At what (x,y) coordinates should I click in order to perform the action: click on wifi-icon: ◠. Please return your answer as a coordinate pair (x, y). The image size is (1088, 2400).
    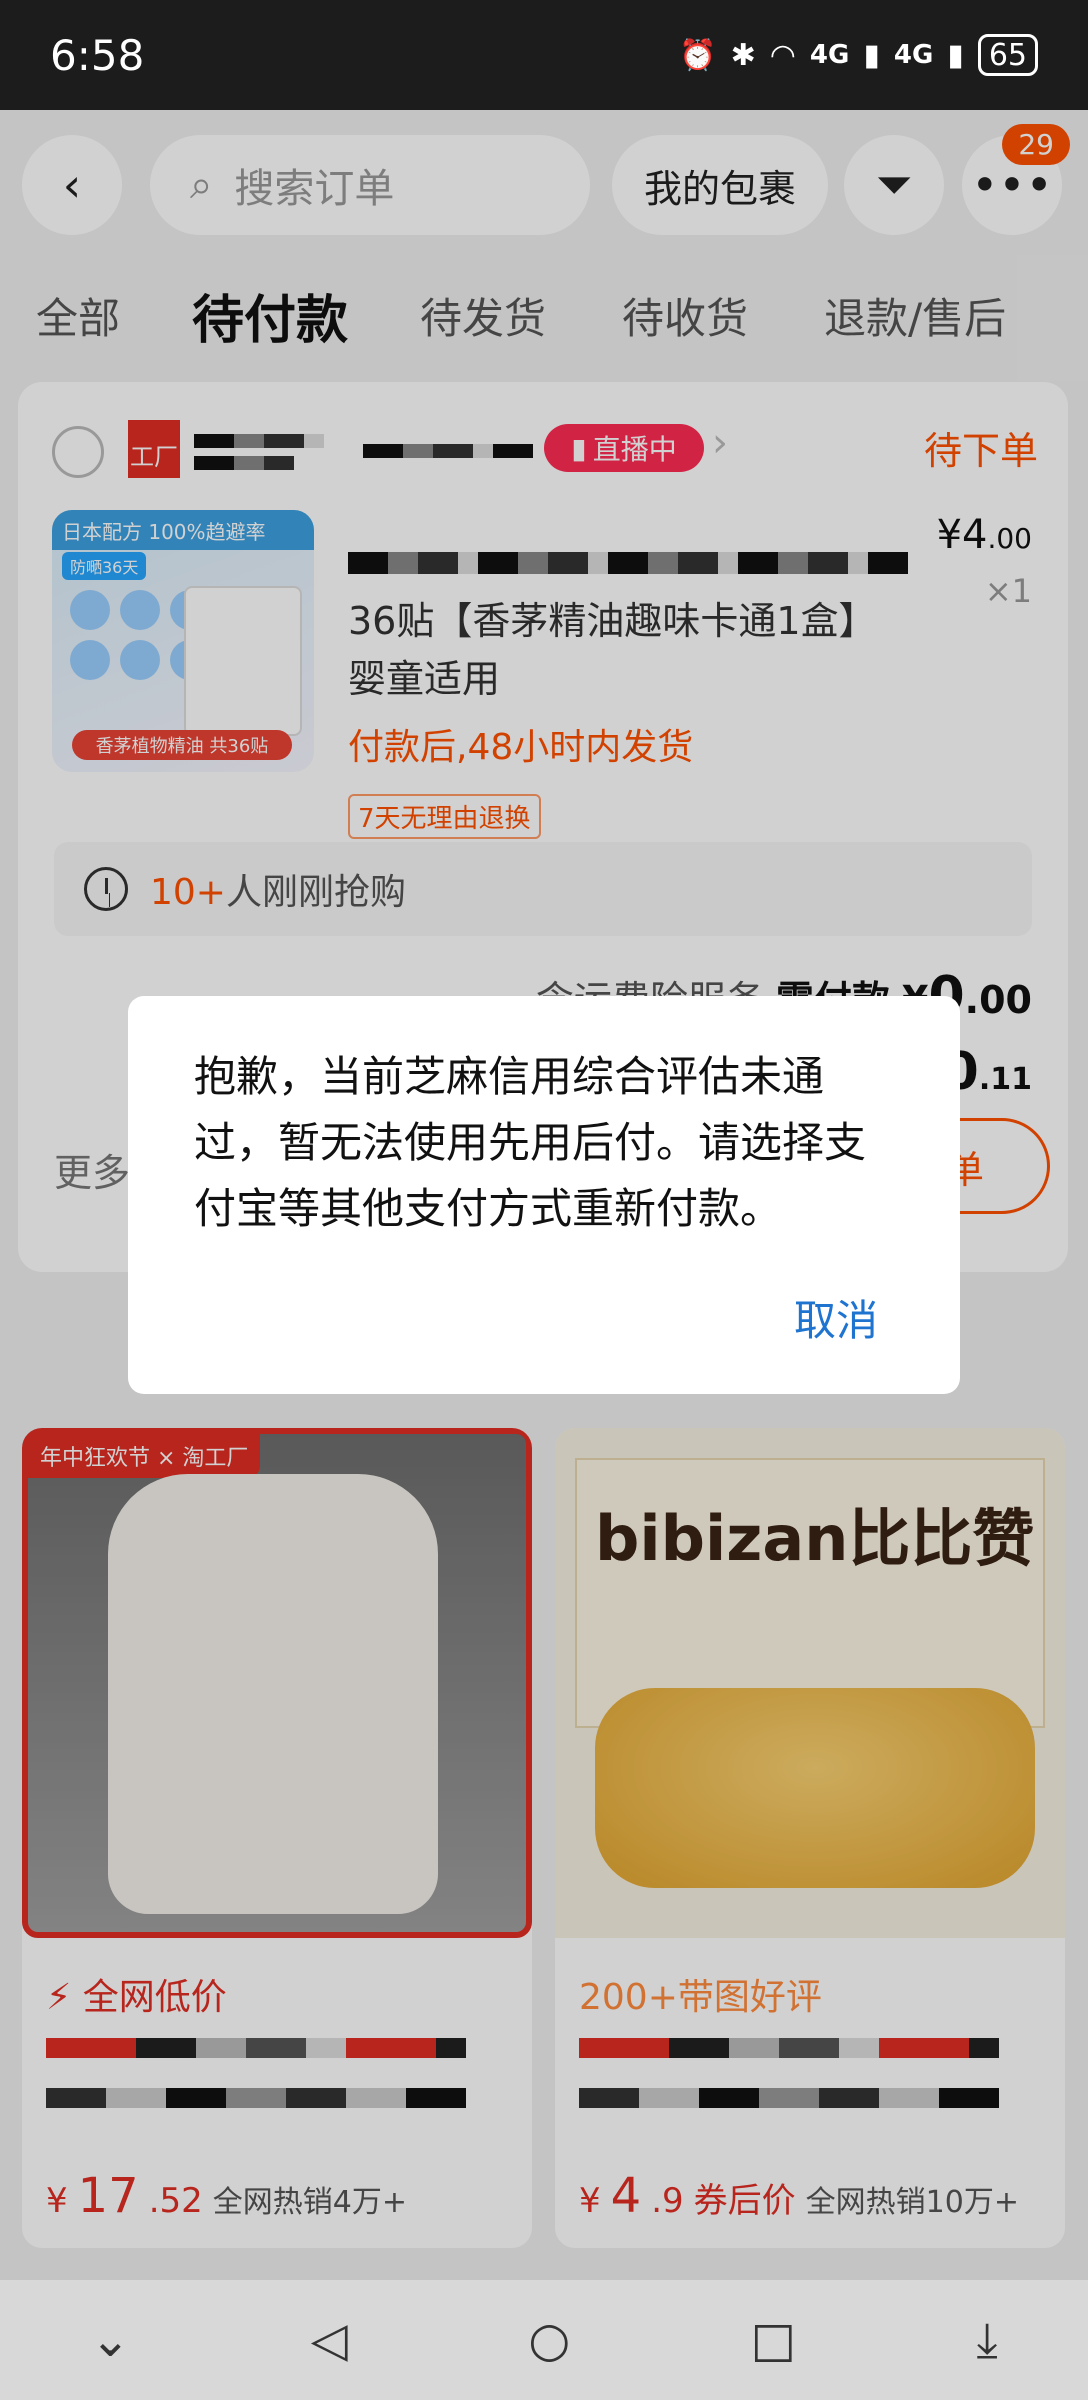
    Looking at the image, I should click on (782, 55).